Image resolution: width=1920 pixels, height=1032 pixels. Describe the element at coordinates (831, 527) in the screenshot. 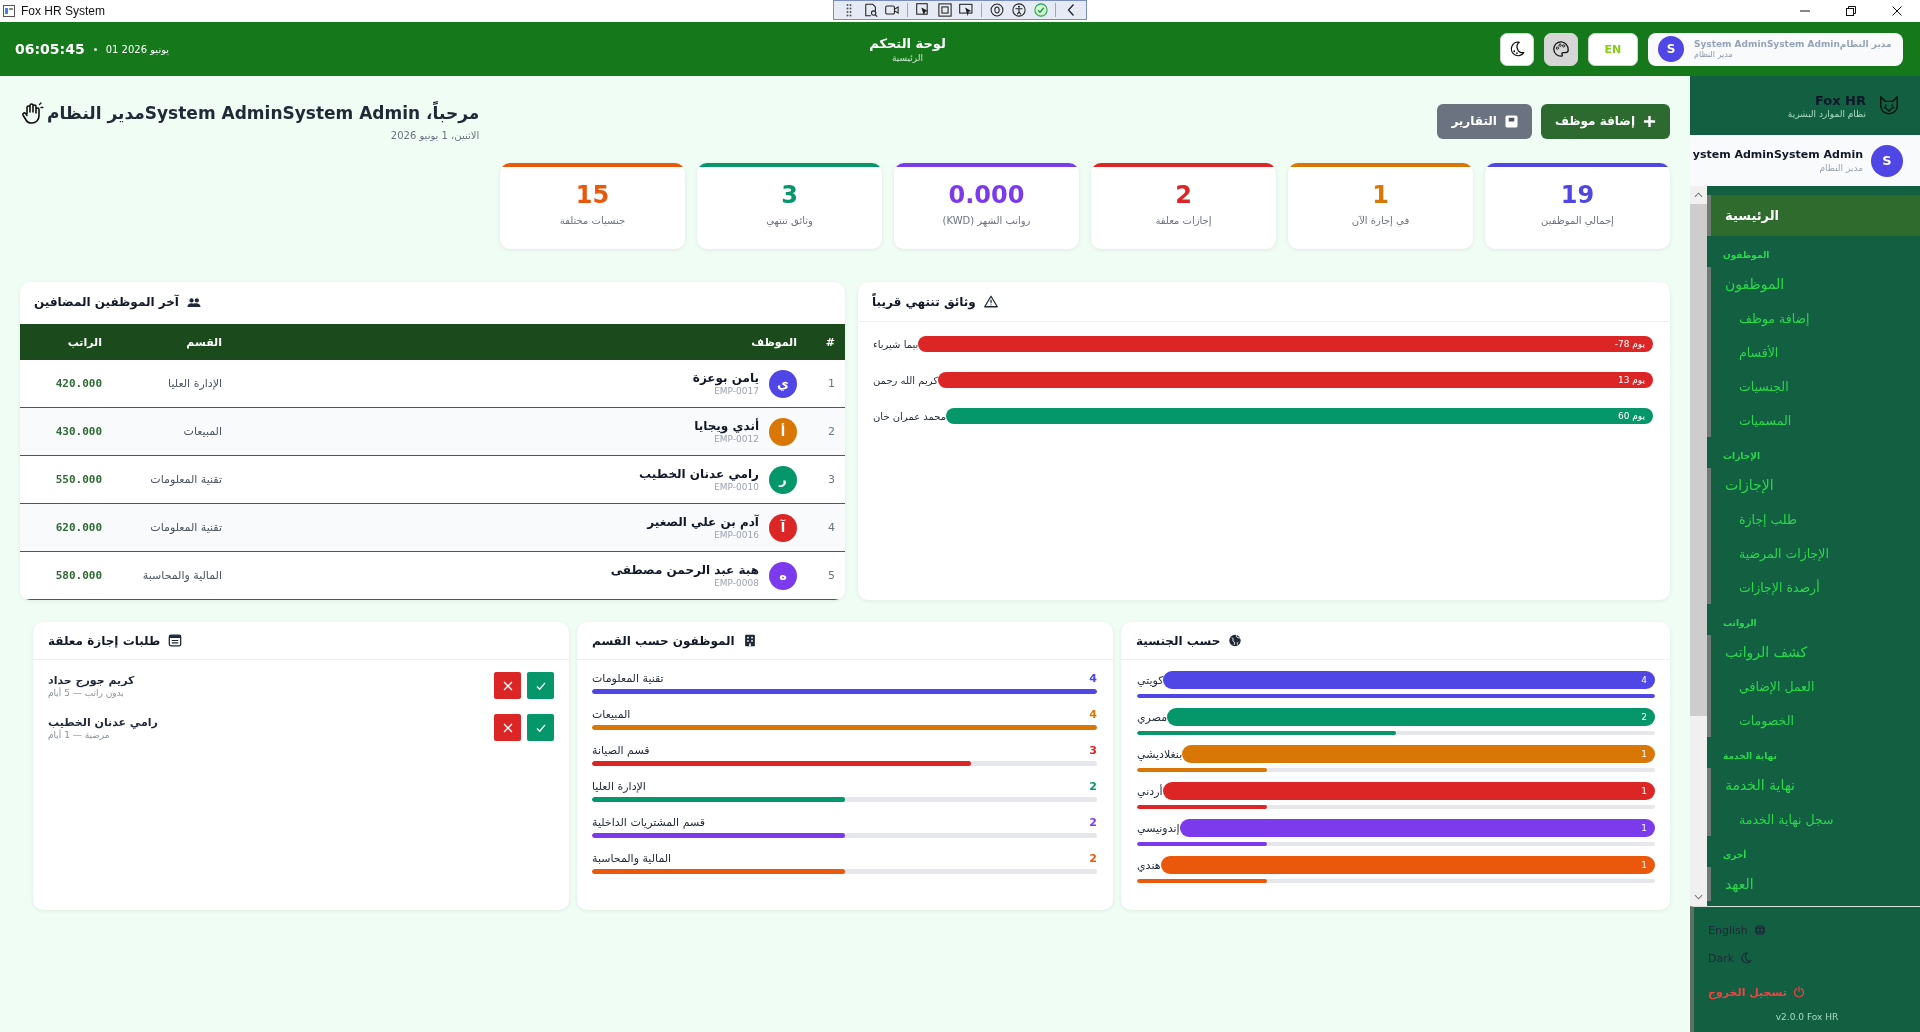

I see `row-number: 4` at that location.